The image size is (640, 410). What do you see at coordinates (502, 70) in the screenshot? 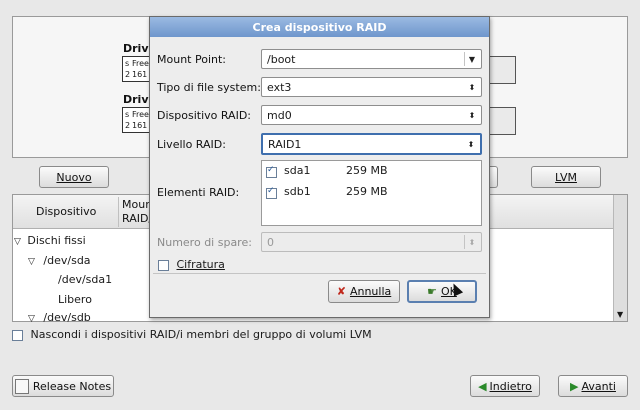
I see `drive1-graph-right` at bounding box center [502, 70].